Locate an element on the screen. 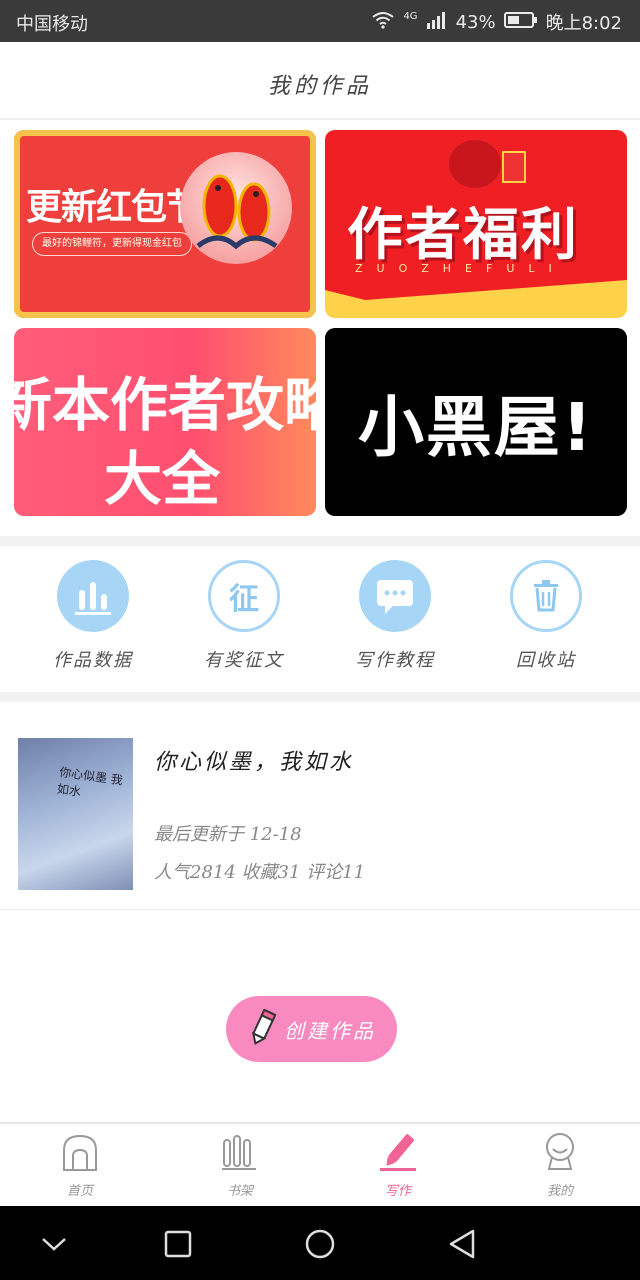 Image resolution: width=640 pixels, height=1280 pixels. banner-subtitle: 最好的锦鲤符，更新得现金红包 is located at coordinates (112, 244).